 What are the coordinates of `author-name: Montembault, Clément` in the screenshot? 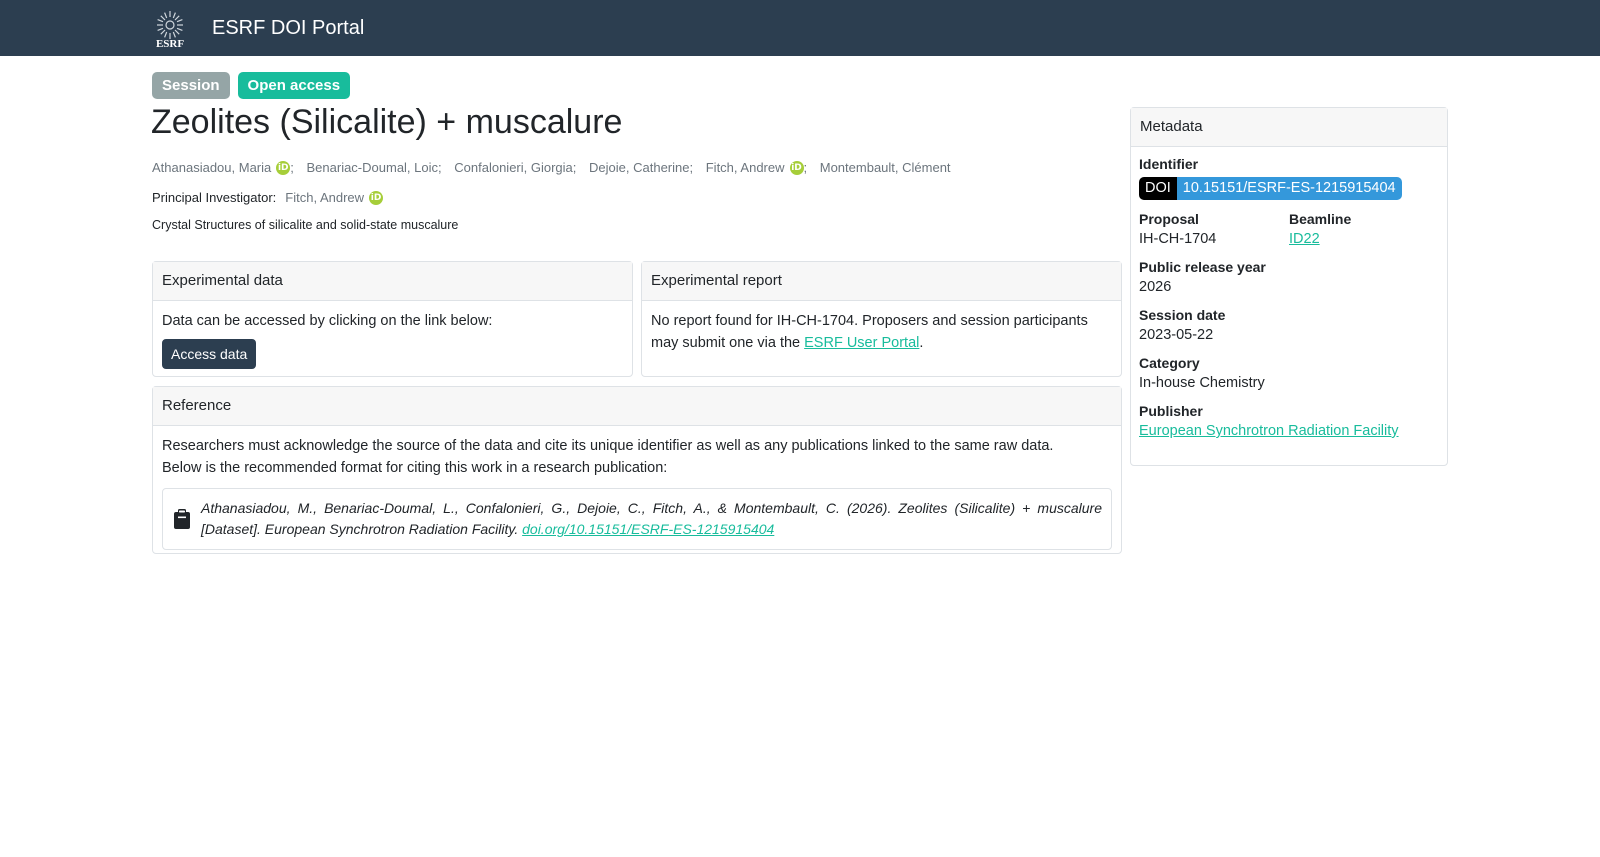 It's located at (885, 167).